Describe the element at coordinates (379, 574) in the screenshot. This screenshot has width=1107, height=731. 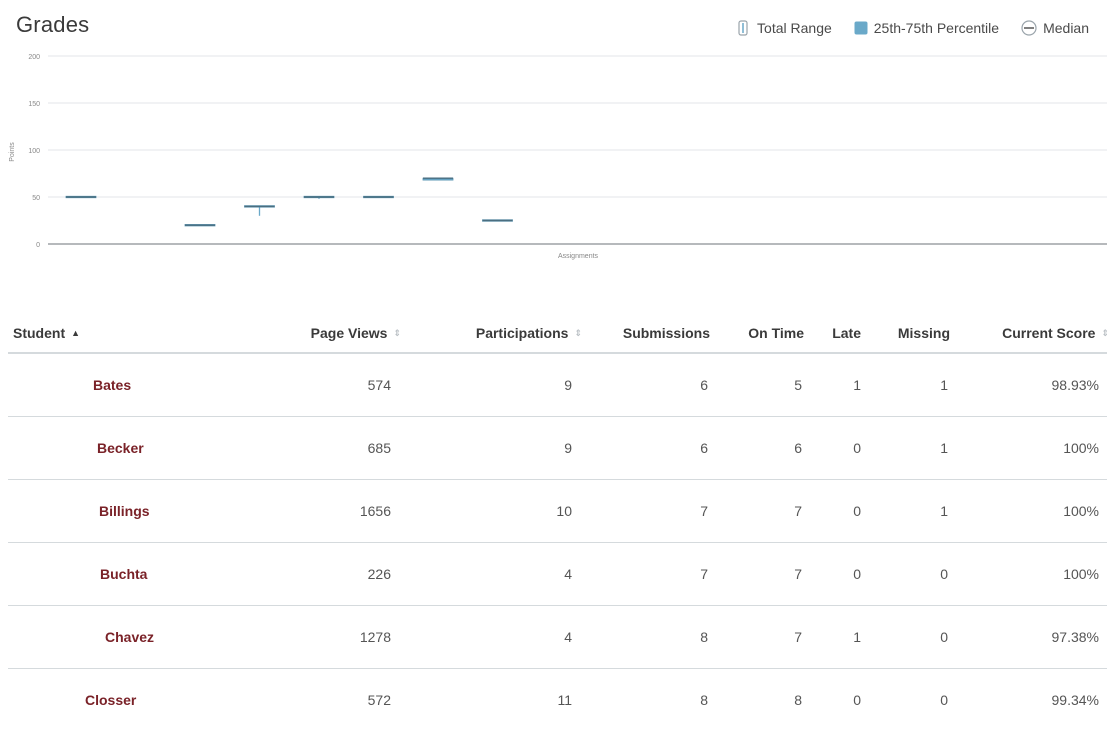
I see `page-views-cell: 226` at that location.